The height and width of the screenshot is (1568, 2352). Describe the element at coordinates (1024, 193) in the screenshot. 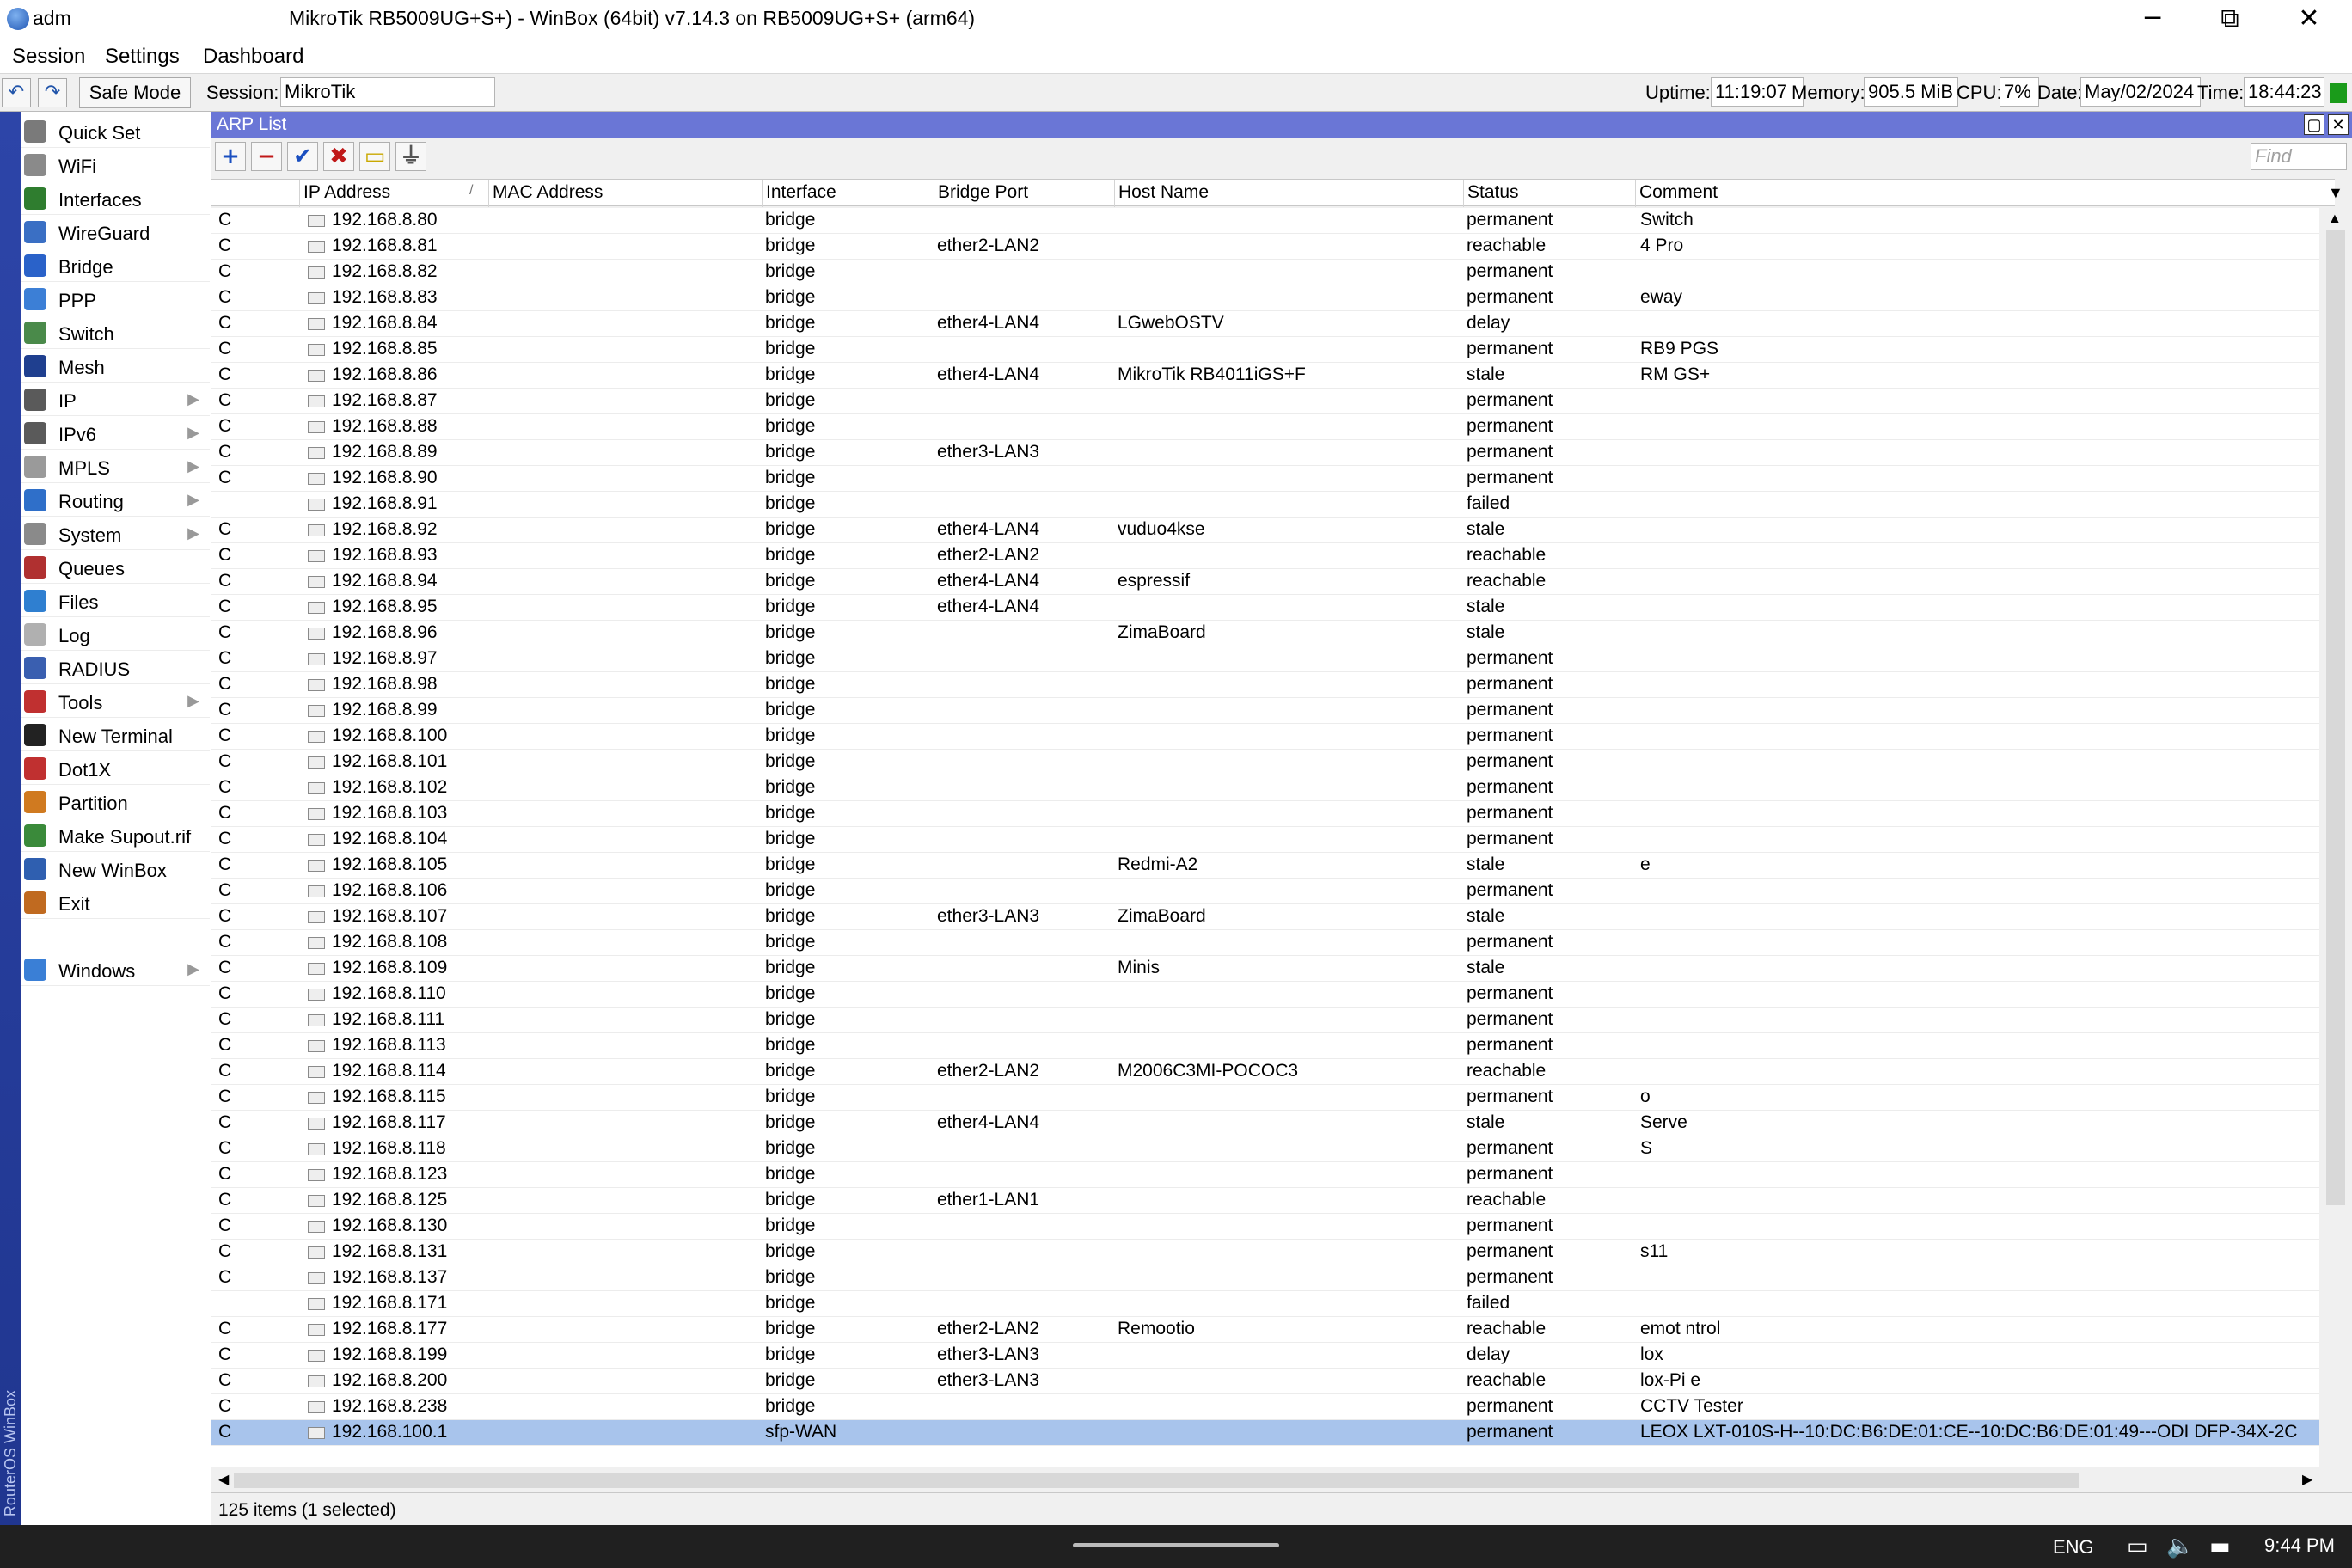

I see `col-bridge-port: Bridge Port` at that location.